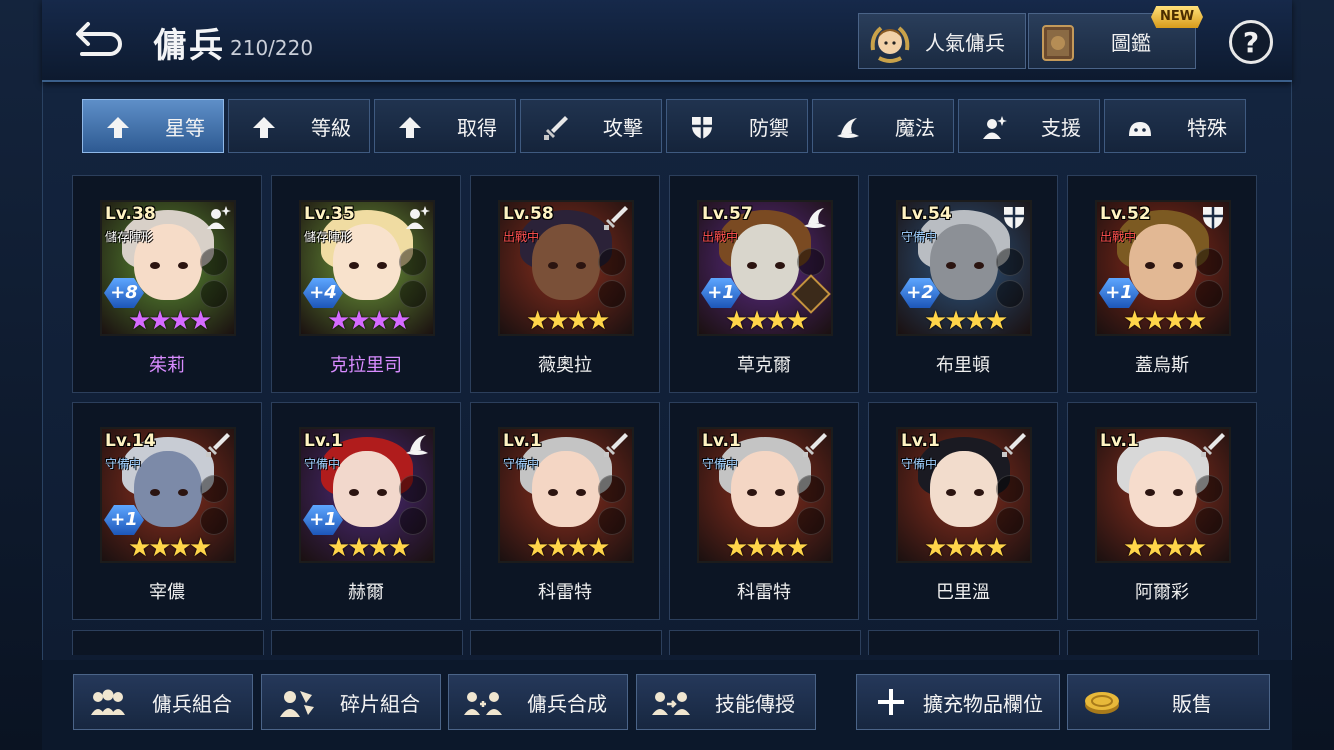 The width and height of the screenshot is (1334, 750). Describe the element at coordinates (297, 704) in the screenshot. I see `fragment-icon` at that location.